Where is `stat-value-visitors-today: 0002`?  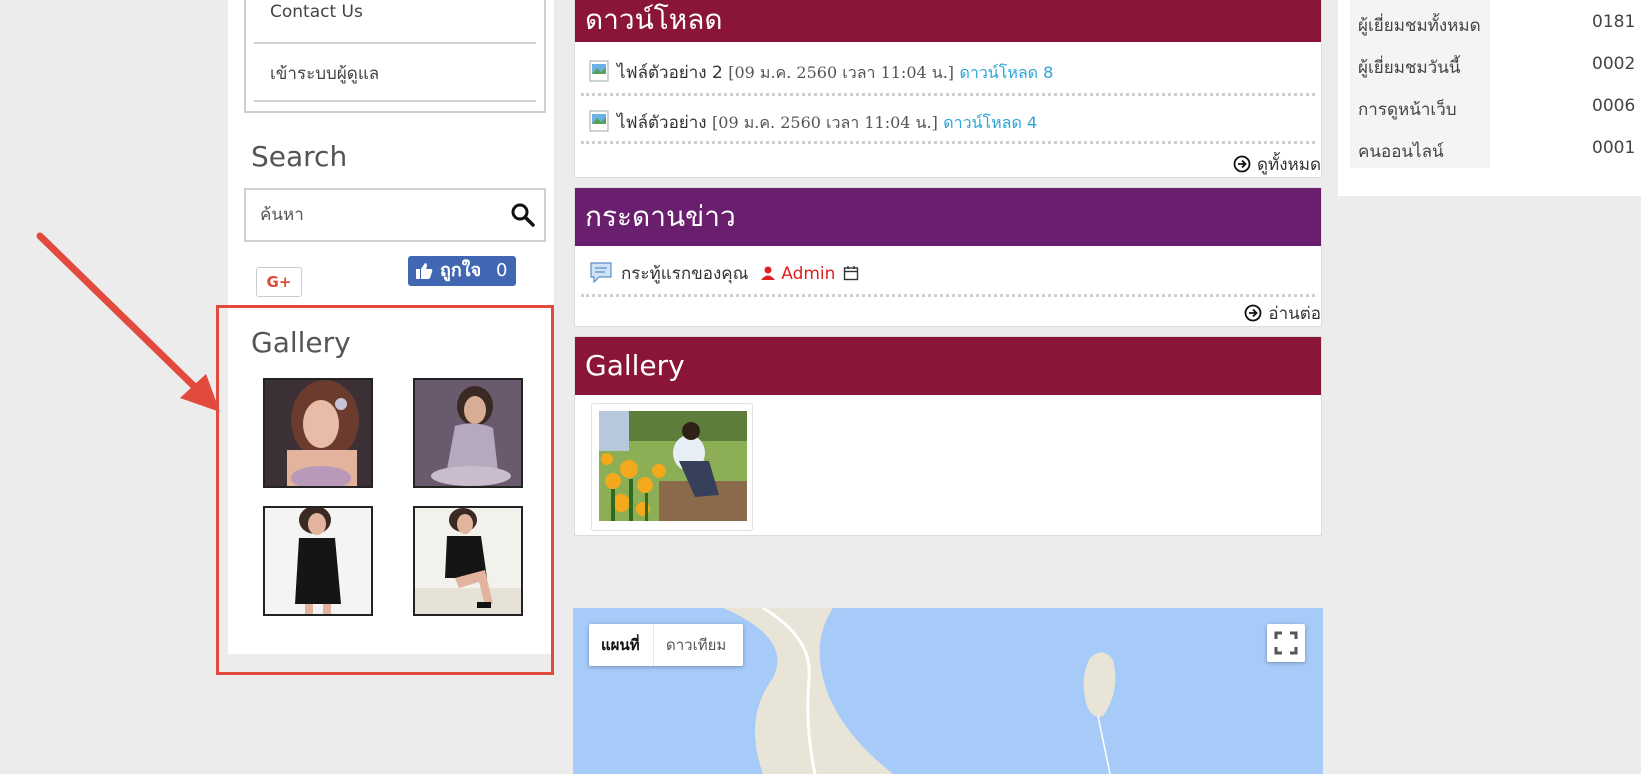 stat-value-visitors-today: 0002 is located at coordinates (1614, 64).